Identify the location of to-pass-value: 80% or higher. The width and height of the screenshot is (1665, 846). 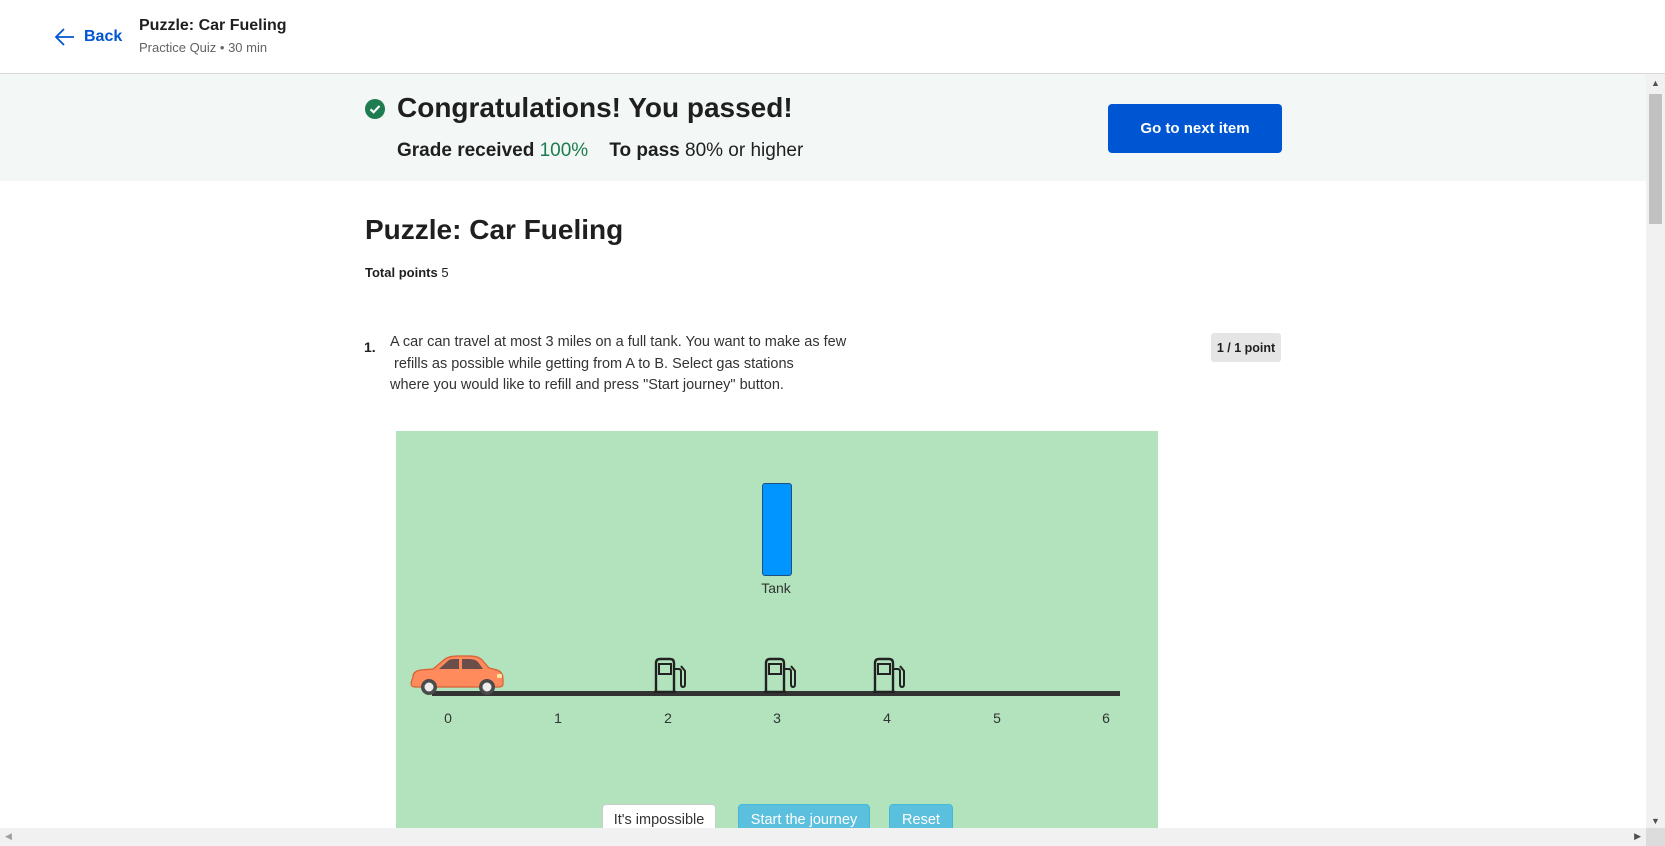
(744, 150).